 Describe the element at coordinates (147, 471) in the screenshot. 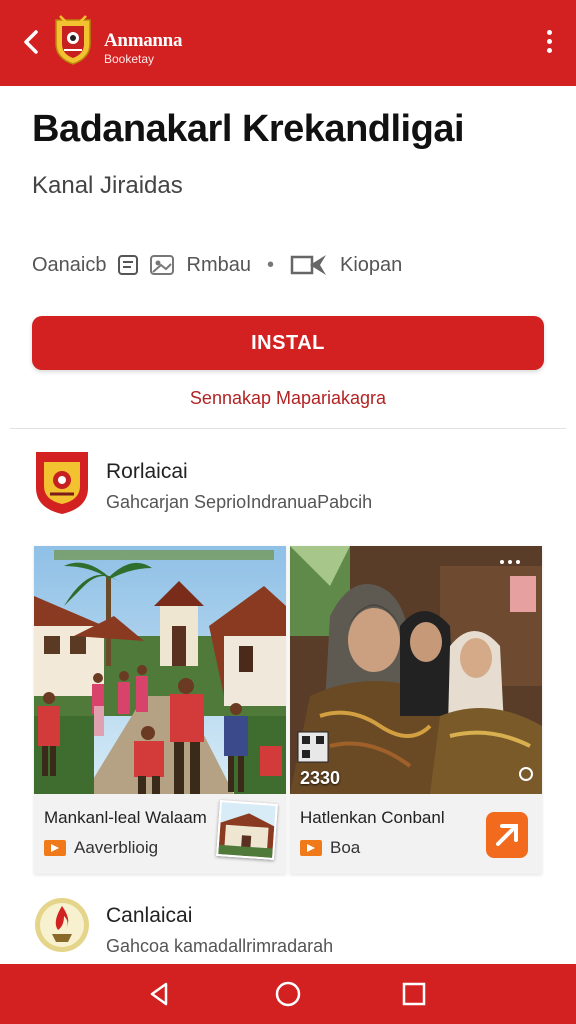

I see `section-title: Rorlaicai` at that location.